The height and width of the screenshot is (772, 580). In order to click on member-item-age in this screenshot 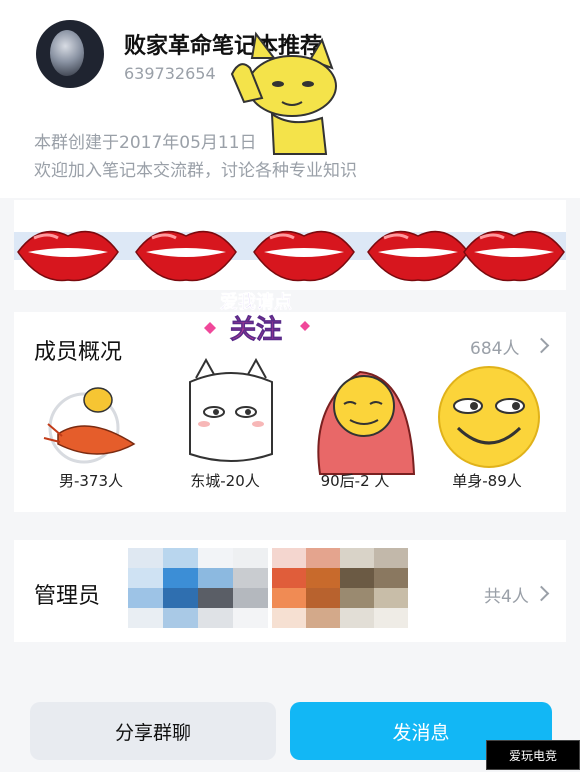, I will do `click(365, 419)`.